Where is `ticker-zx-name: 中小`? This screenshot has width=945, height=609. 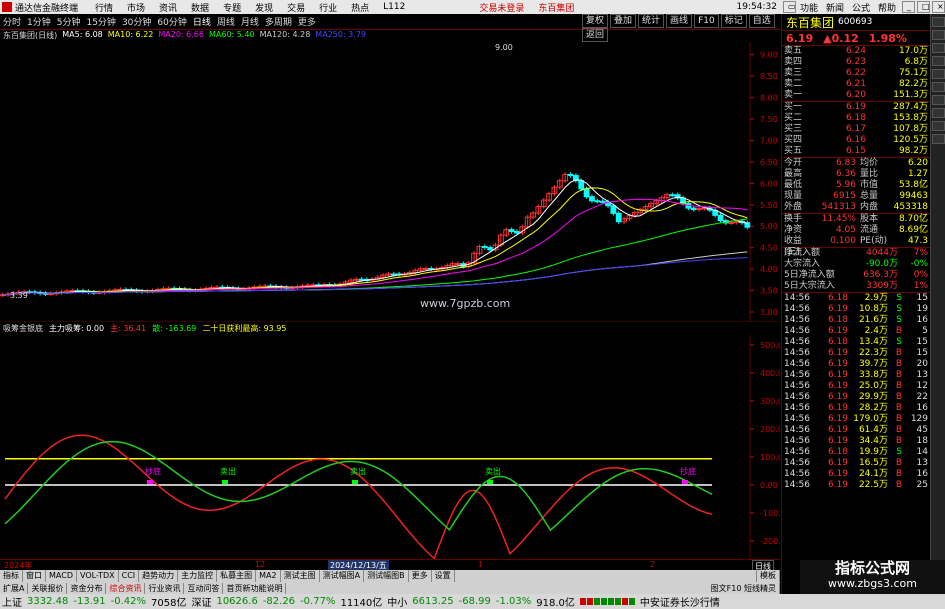 ticker-zx-name: 中小 is located at coordinates (397, 601).